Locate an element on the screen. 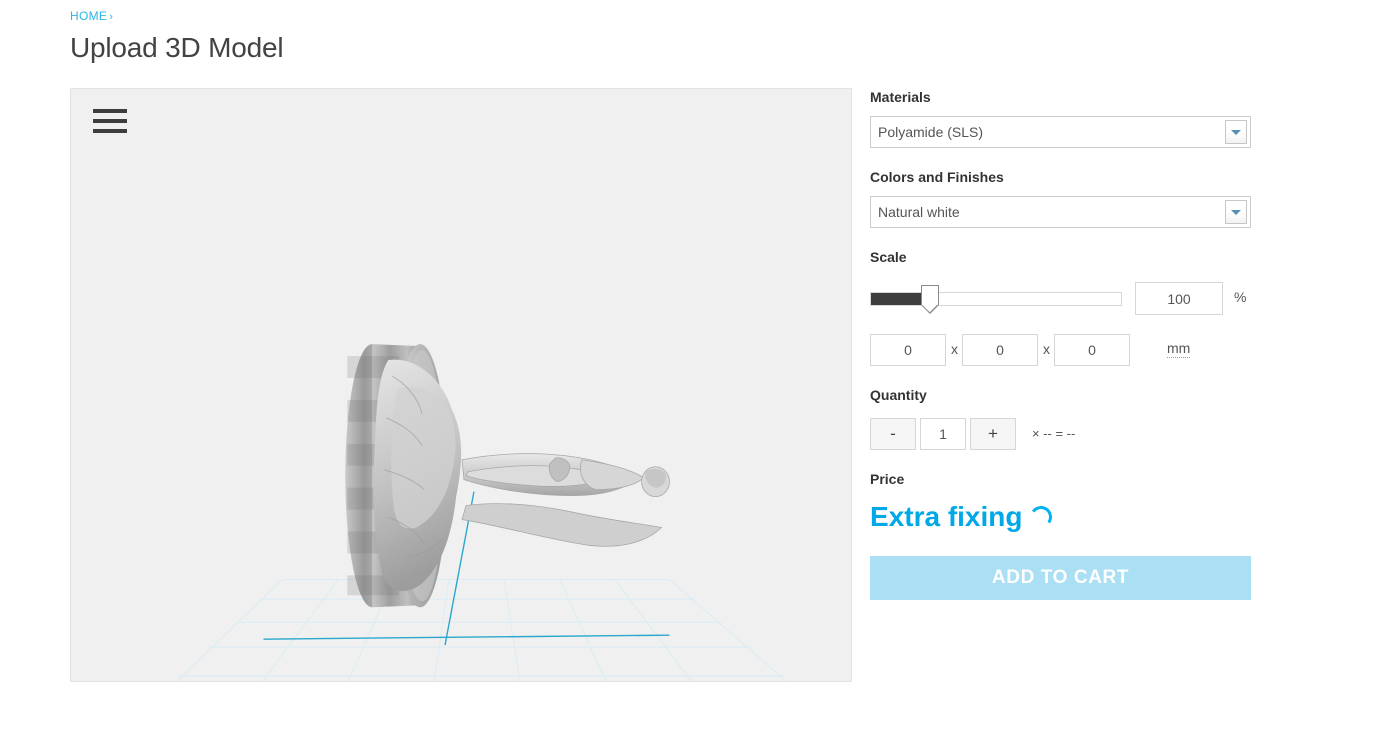  hamburger-menu-icon is located at coordinates (110, 121).